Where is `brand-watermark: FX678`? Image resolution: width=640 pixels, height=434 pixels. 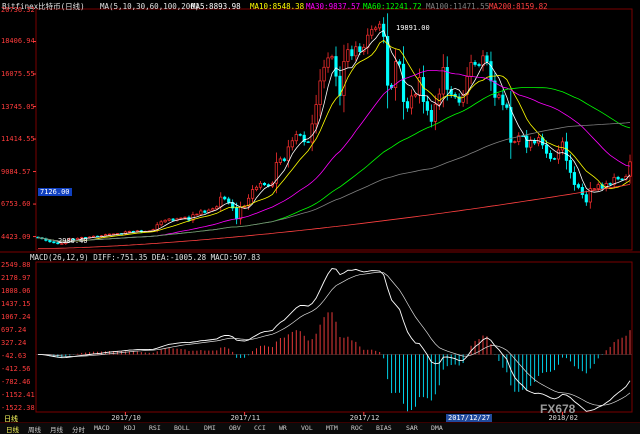 brand-watermark: FX678 is located at coordinates (558, 409).